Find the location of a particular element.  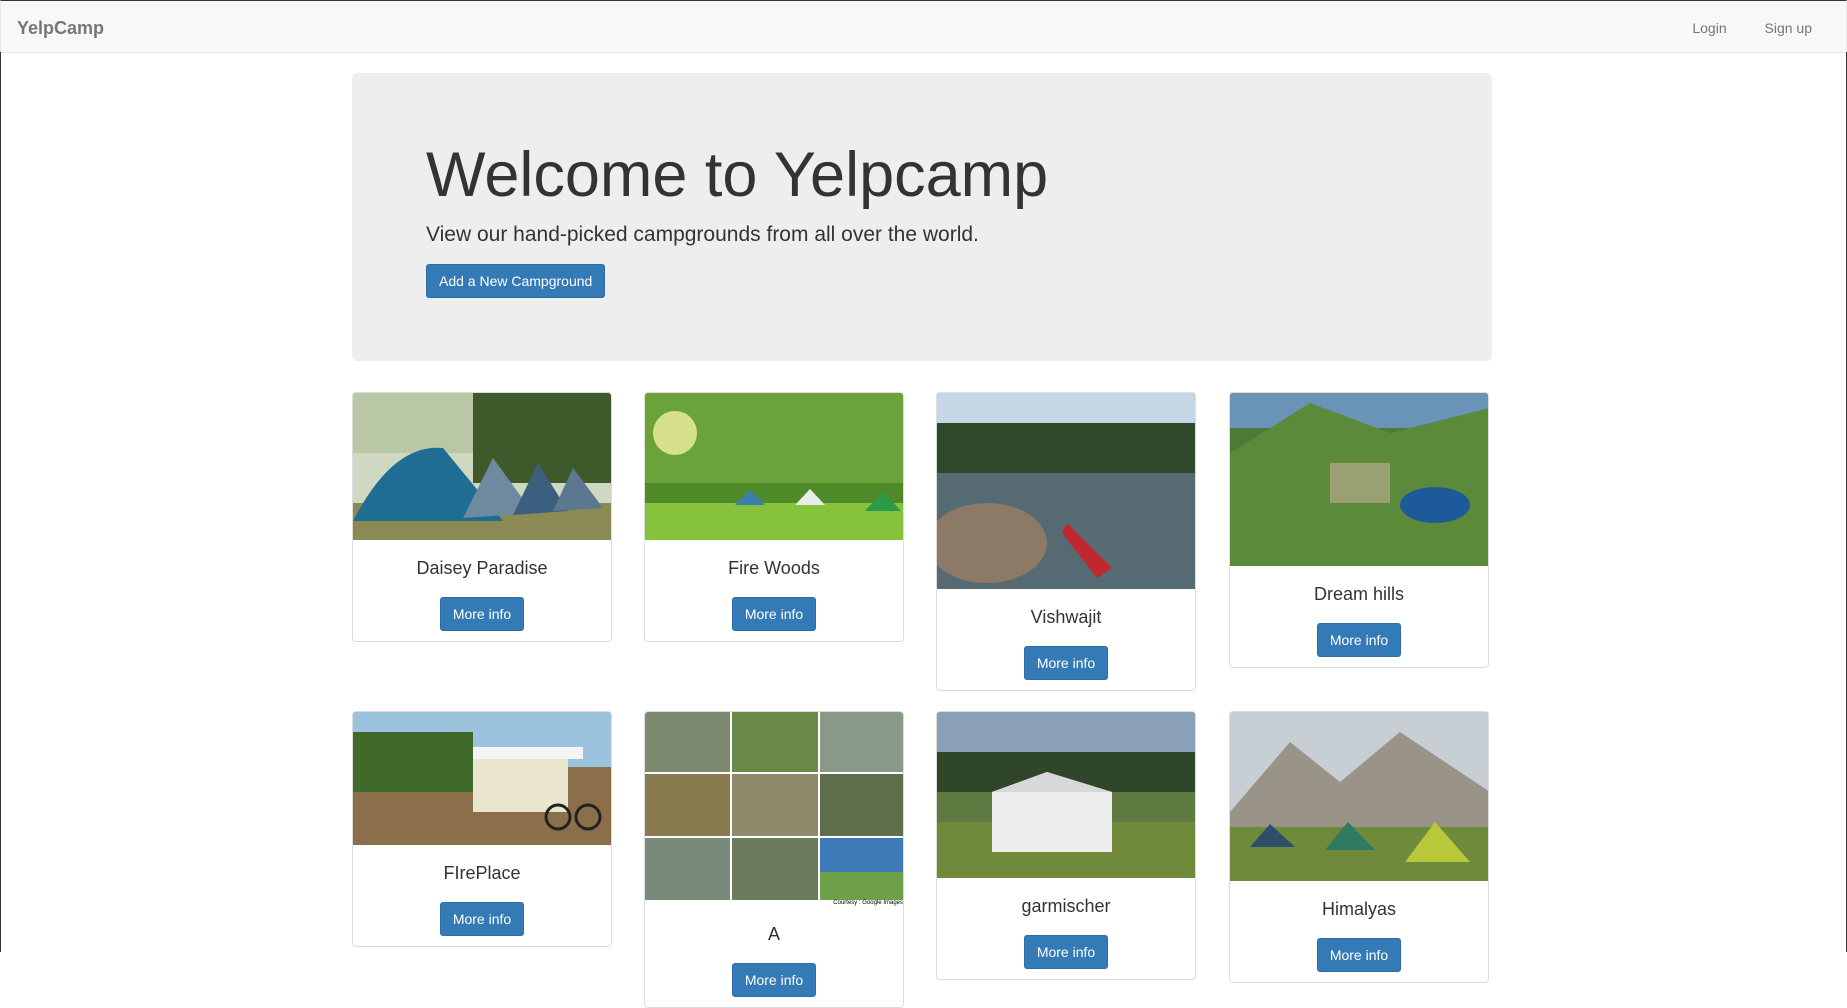

campground-name: FIrePlace is located at coordinates (482, 873).